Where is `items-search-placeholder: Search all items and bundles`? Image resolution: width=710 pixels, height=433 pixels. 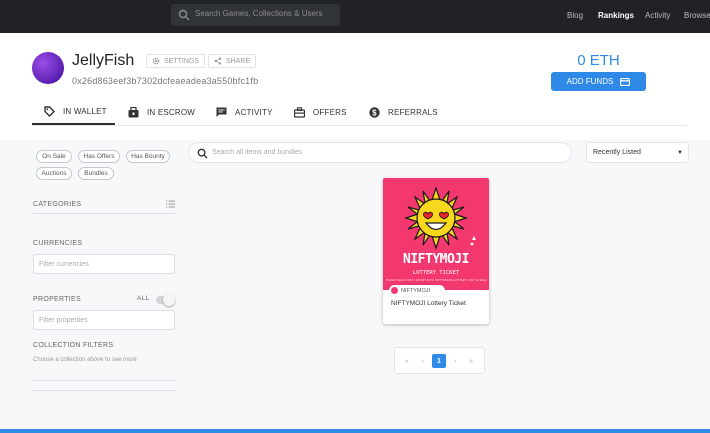
items-search-placeholder: Search all items and bundles is located at coordinates (257, 152).